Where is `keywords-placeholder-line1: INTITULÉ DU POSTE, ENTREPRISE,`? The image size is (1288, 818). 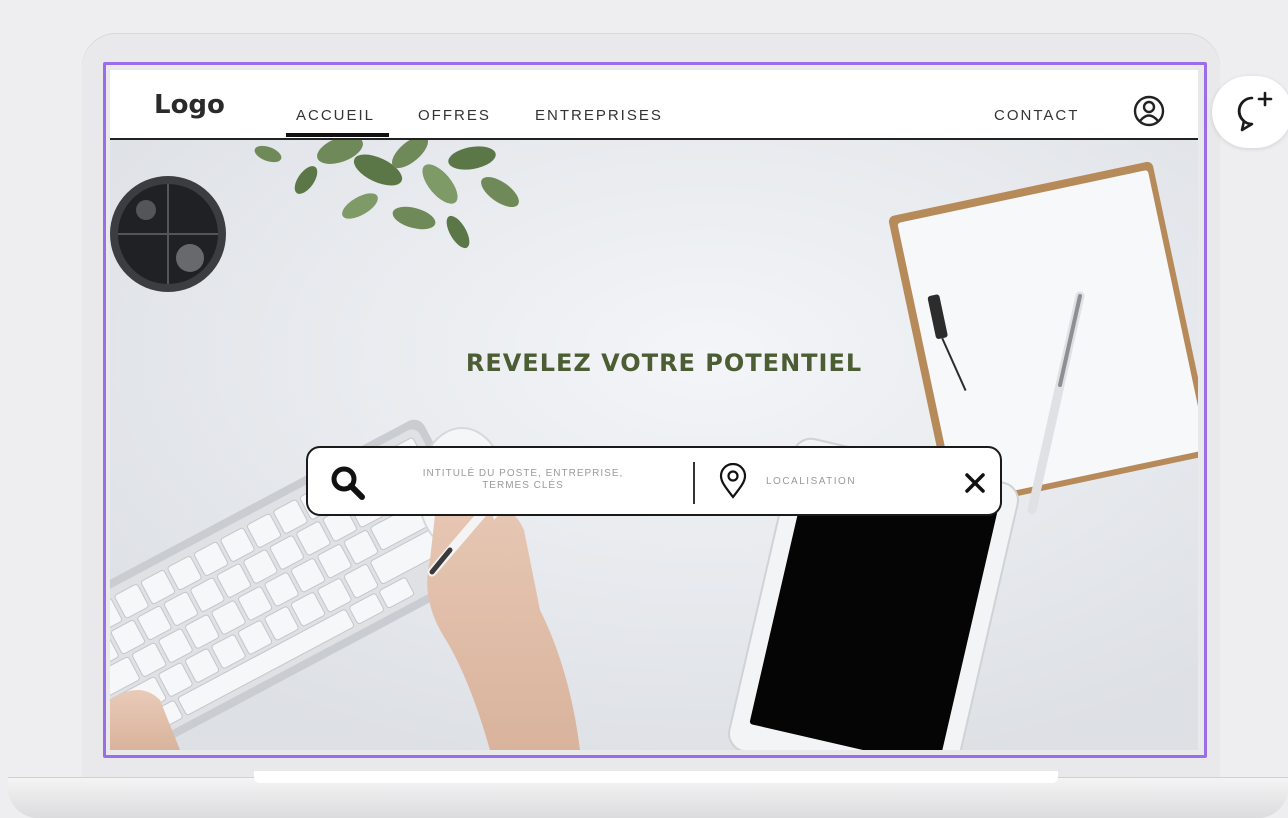
keywords-placeholder-line1: INTITULÉ DU POSTE, ENTREPRISE, is located at coordinates (523, 473).